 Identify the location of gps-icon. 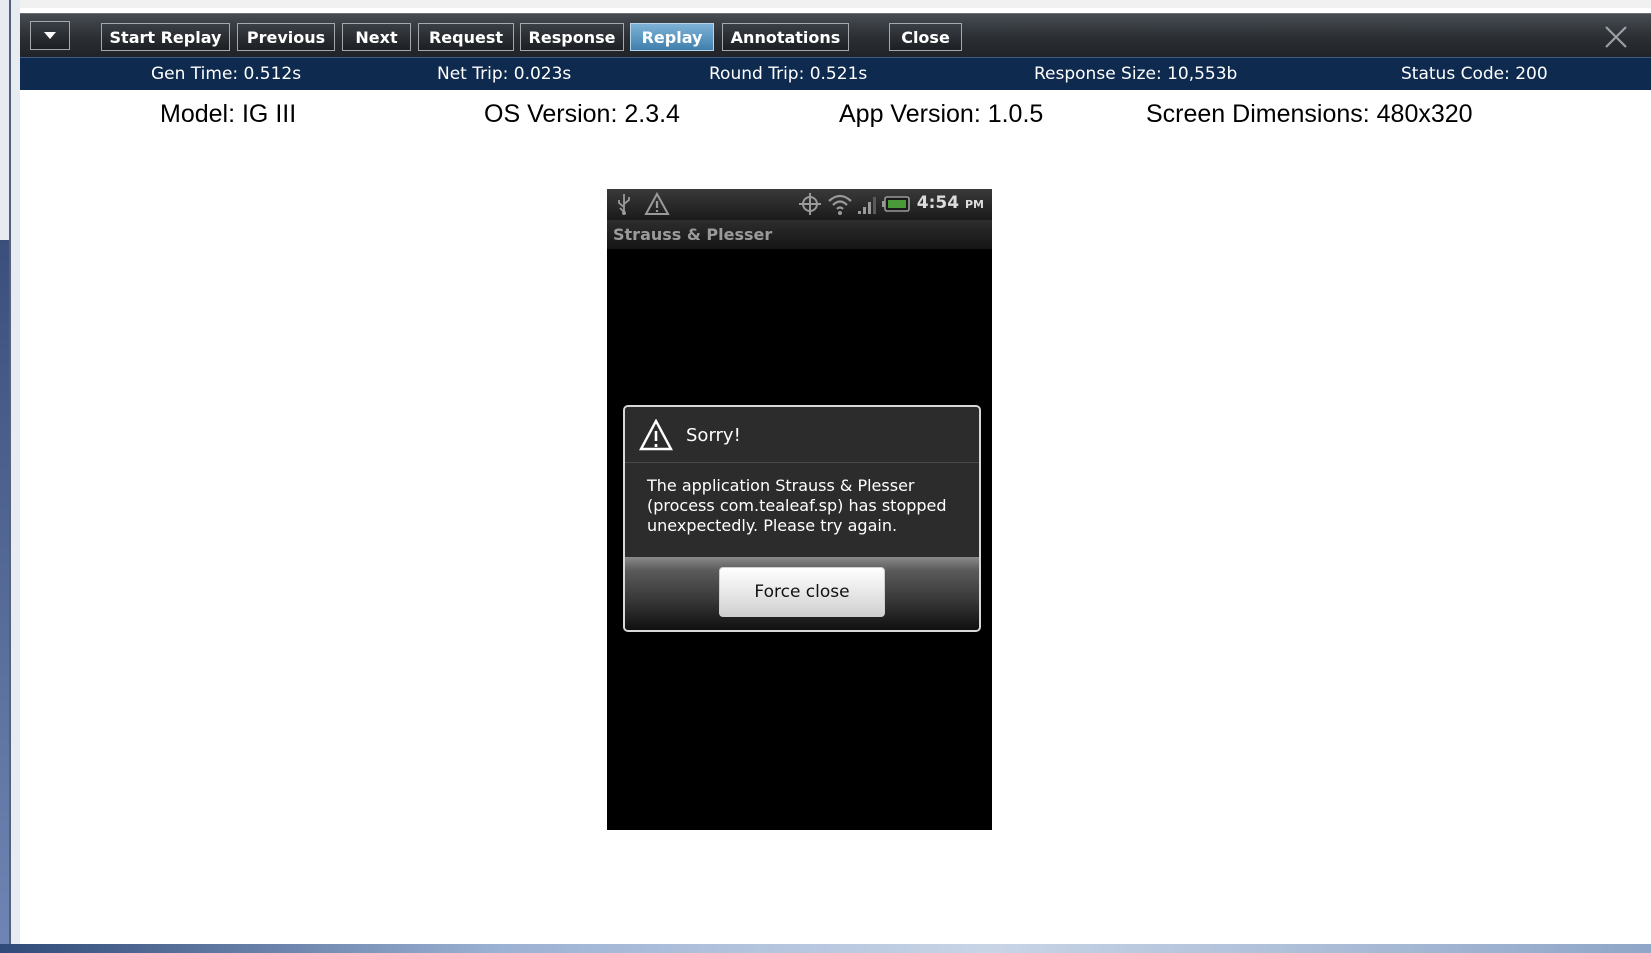
(810, 204).